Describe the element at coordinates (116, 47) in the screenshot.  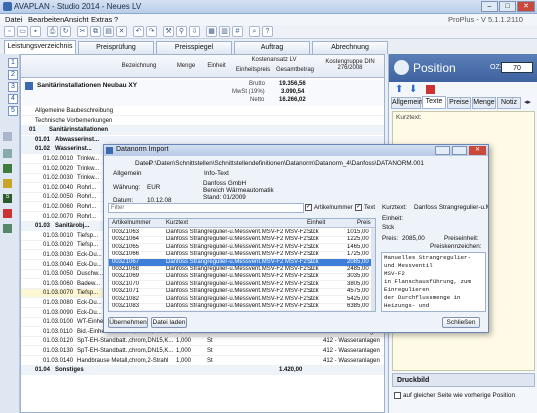
I see `tab-preispruefung: Preisprüfung` at that location.